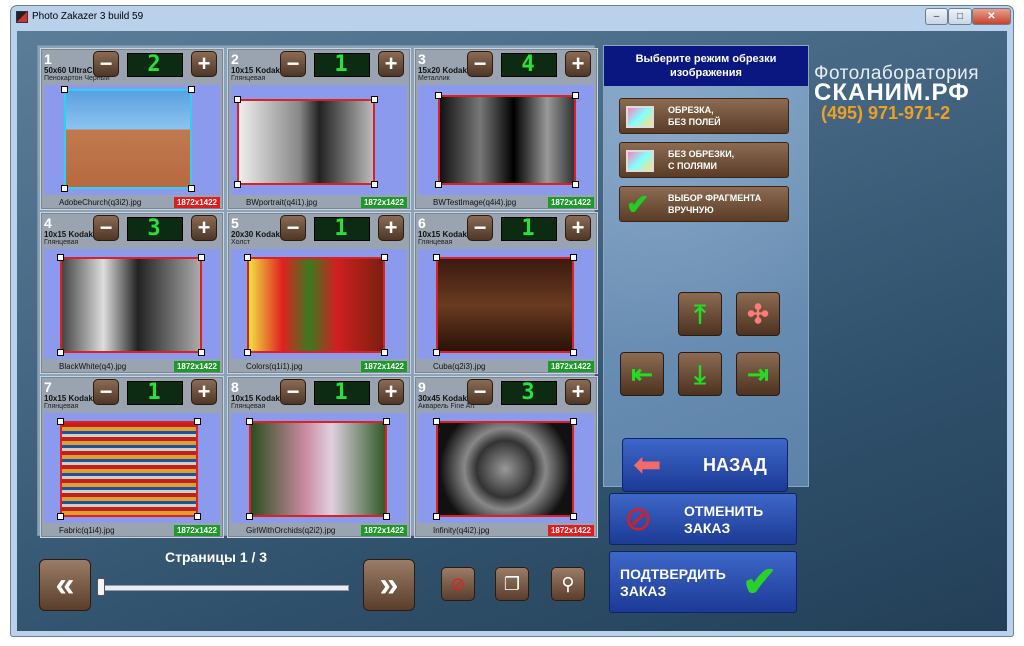  Describe the element at coordinates (642, 374) in the screenshot. I see `move-left-button: ⇤` at that location.